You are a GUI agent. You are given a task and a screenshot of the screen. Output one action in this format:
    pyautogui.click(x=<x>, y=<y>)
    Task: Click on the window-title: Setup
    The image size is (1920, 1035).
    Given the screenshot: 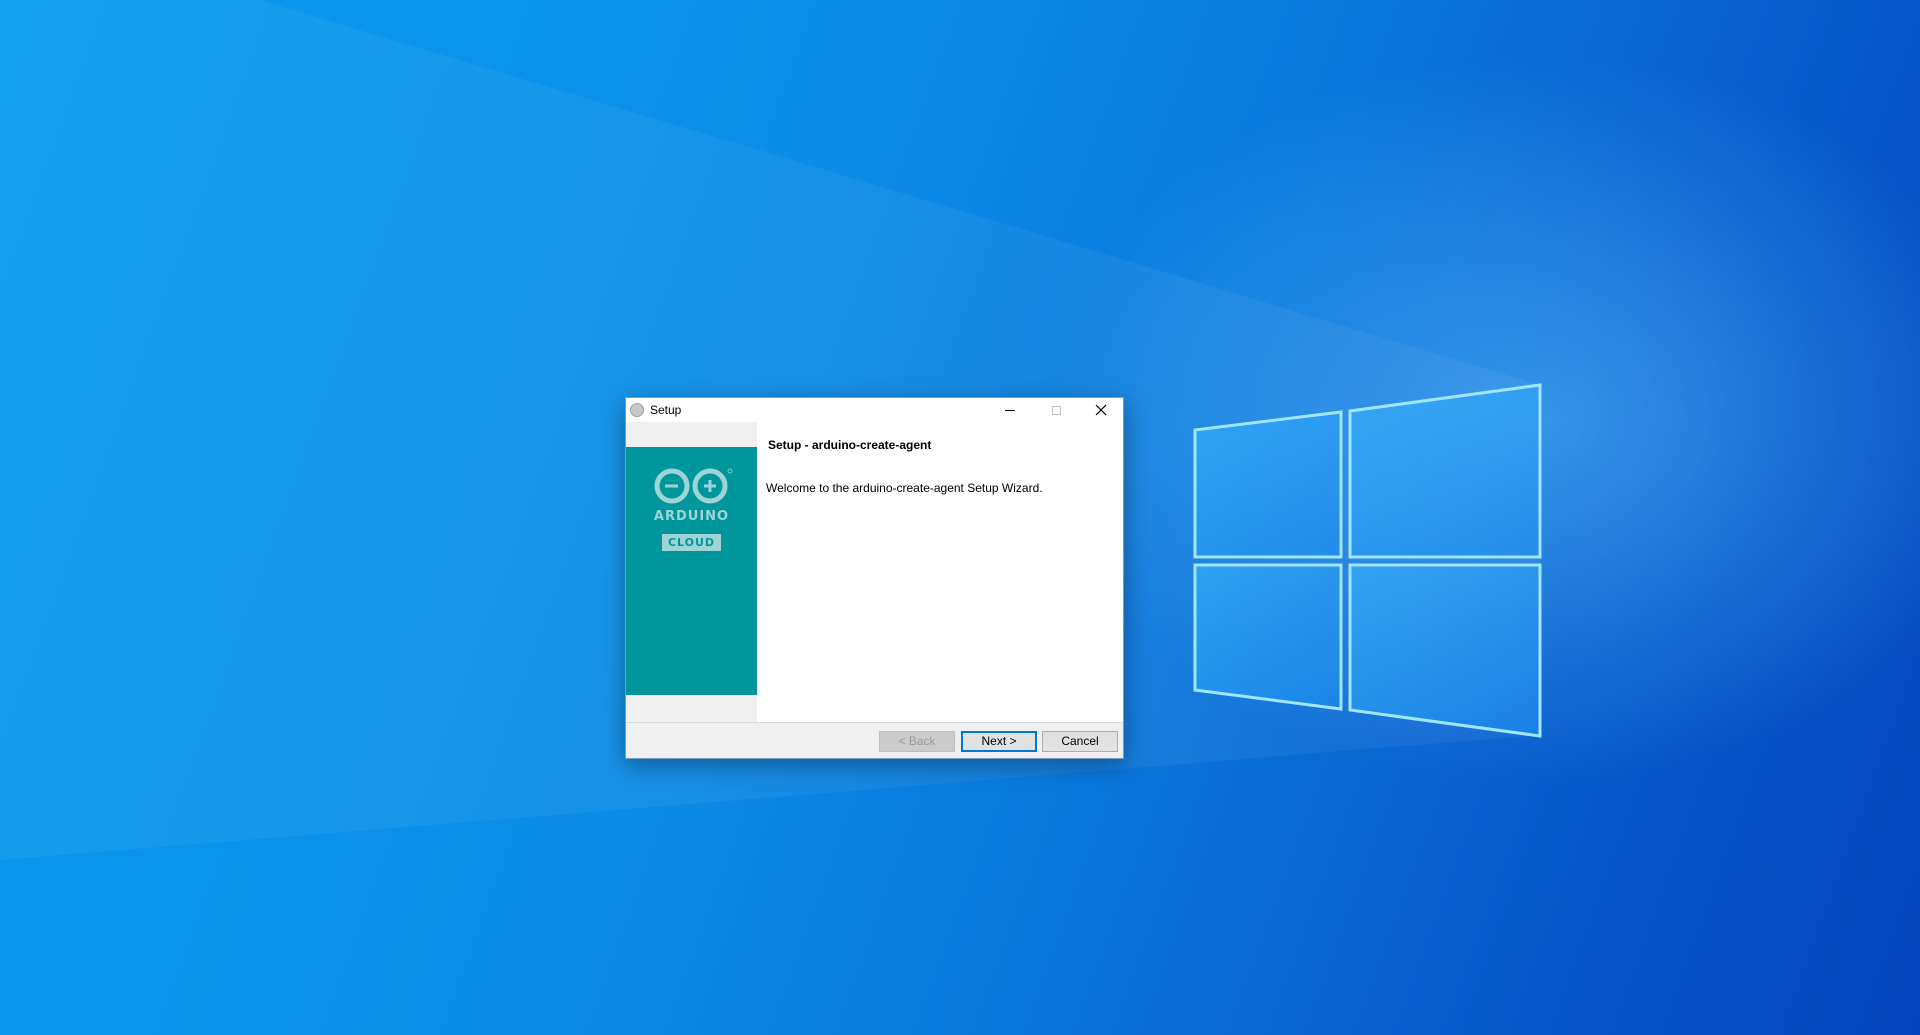 What is the action you would take?
    pyautogui.click(x=666, y=410)
    